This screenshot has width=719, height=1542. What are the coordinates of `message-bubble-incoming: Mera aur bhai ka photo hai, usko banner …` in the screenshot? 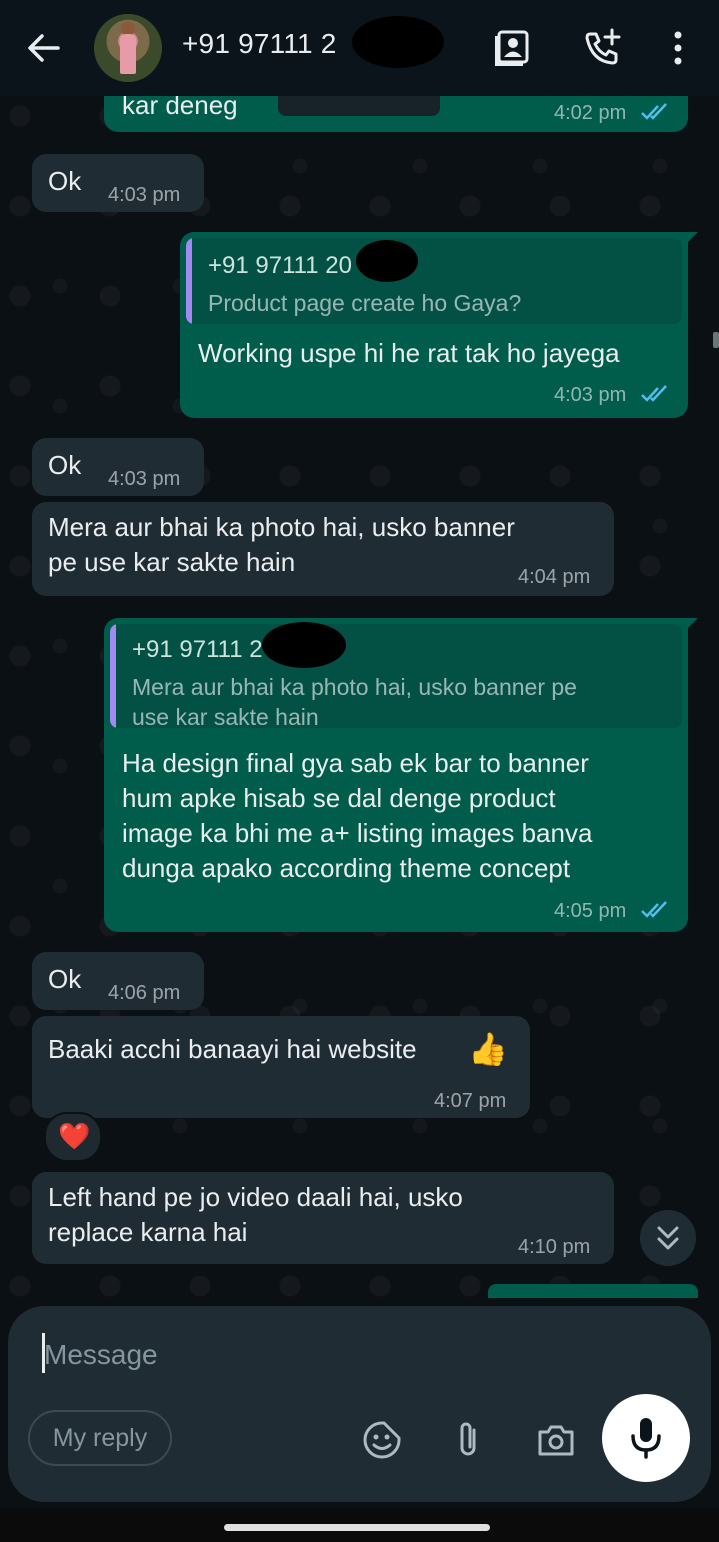 It's located at (323, 549).